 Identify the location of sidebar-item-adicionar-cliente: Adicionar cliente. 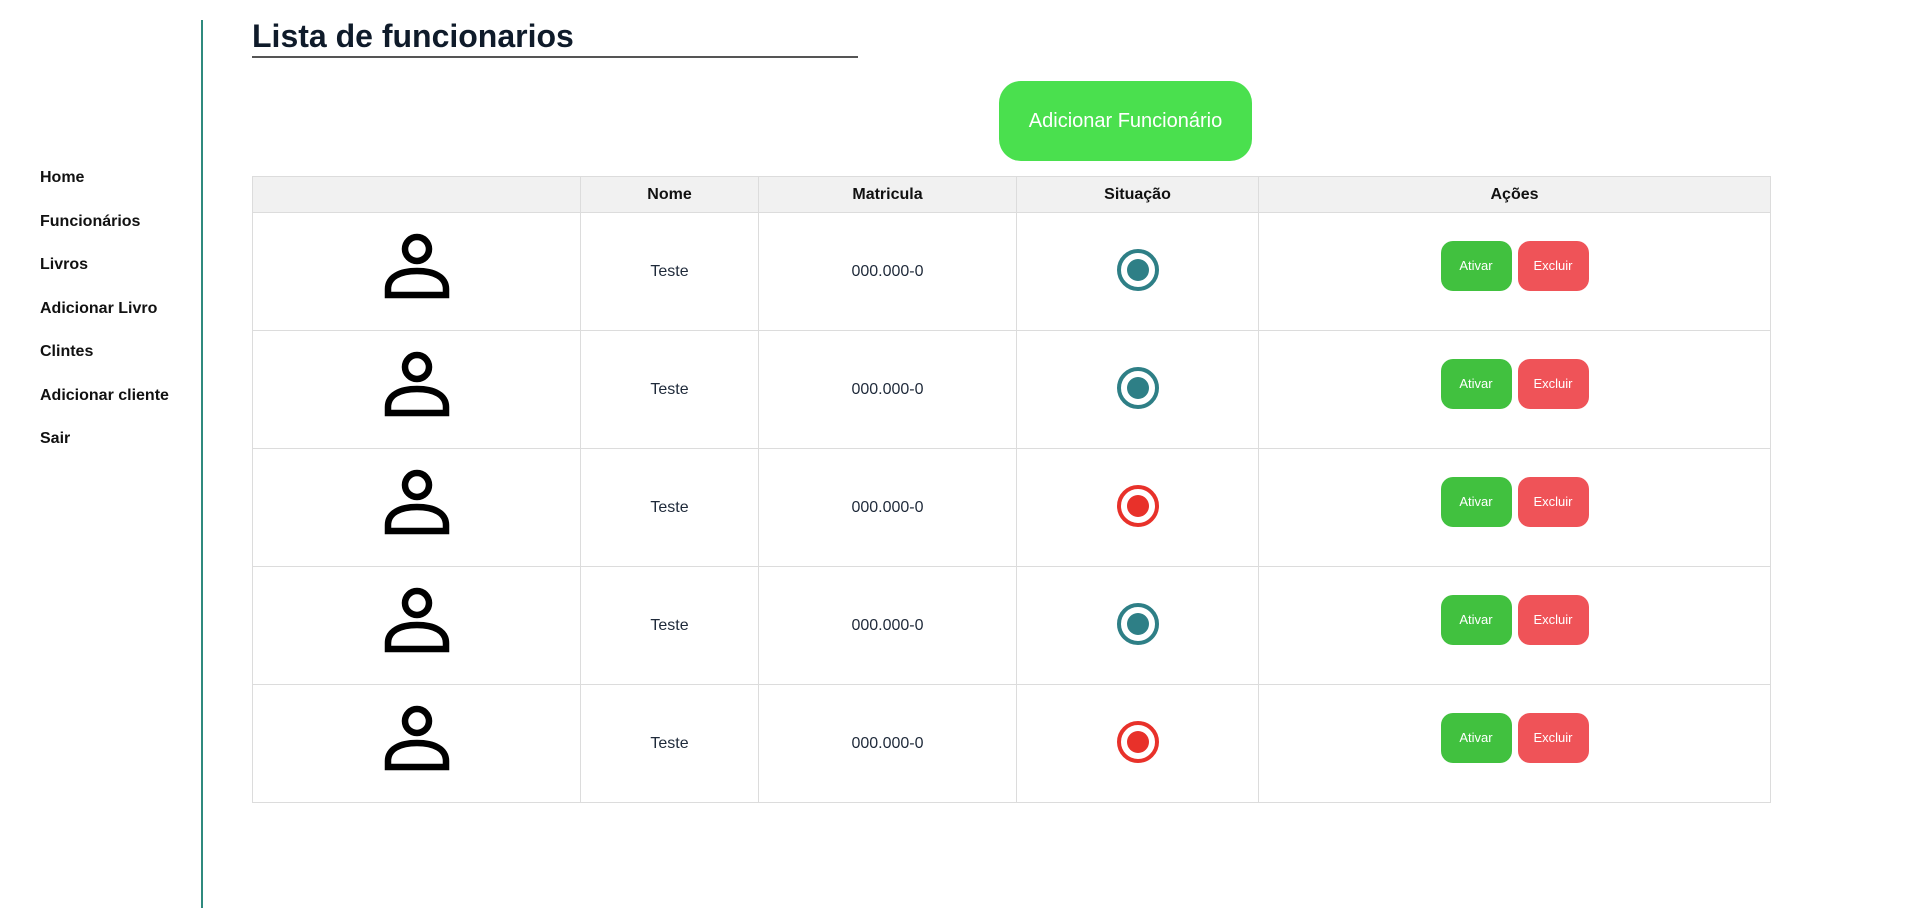
(104, 403).